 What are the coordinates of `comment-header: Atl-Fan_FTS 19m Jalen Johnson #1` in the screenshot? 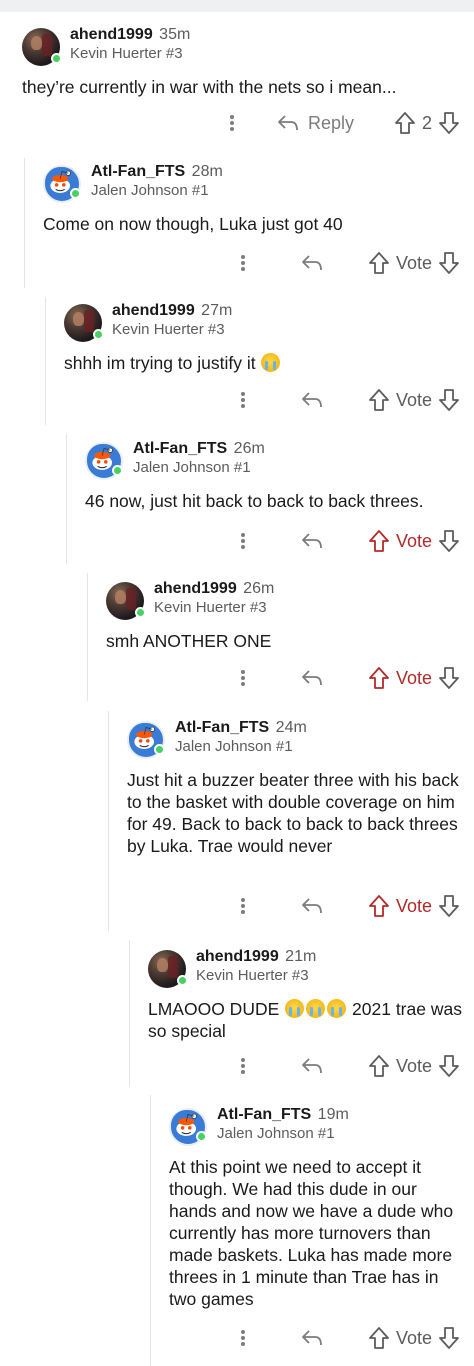 It's located at (316, 1128).